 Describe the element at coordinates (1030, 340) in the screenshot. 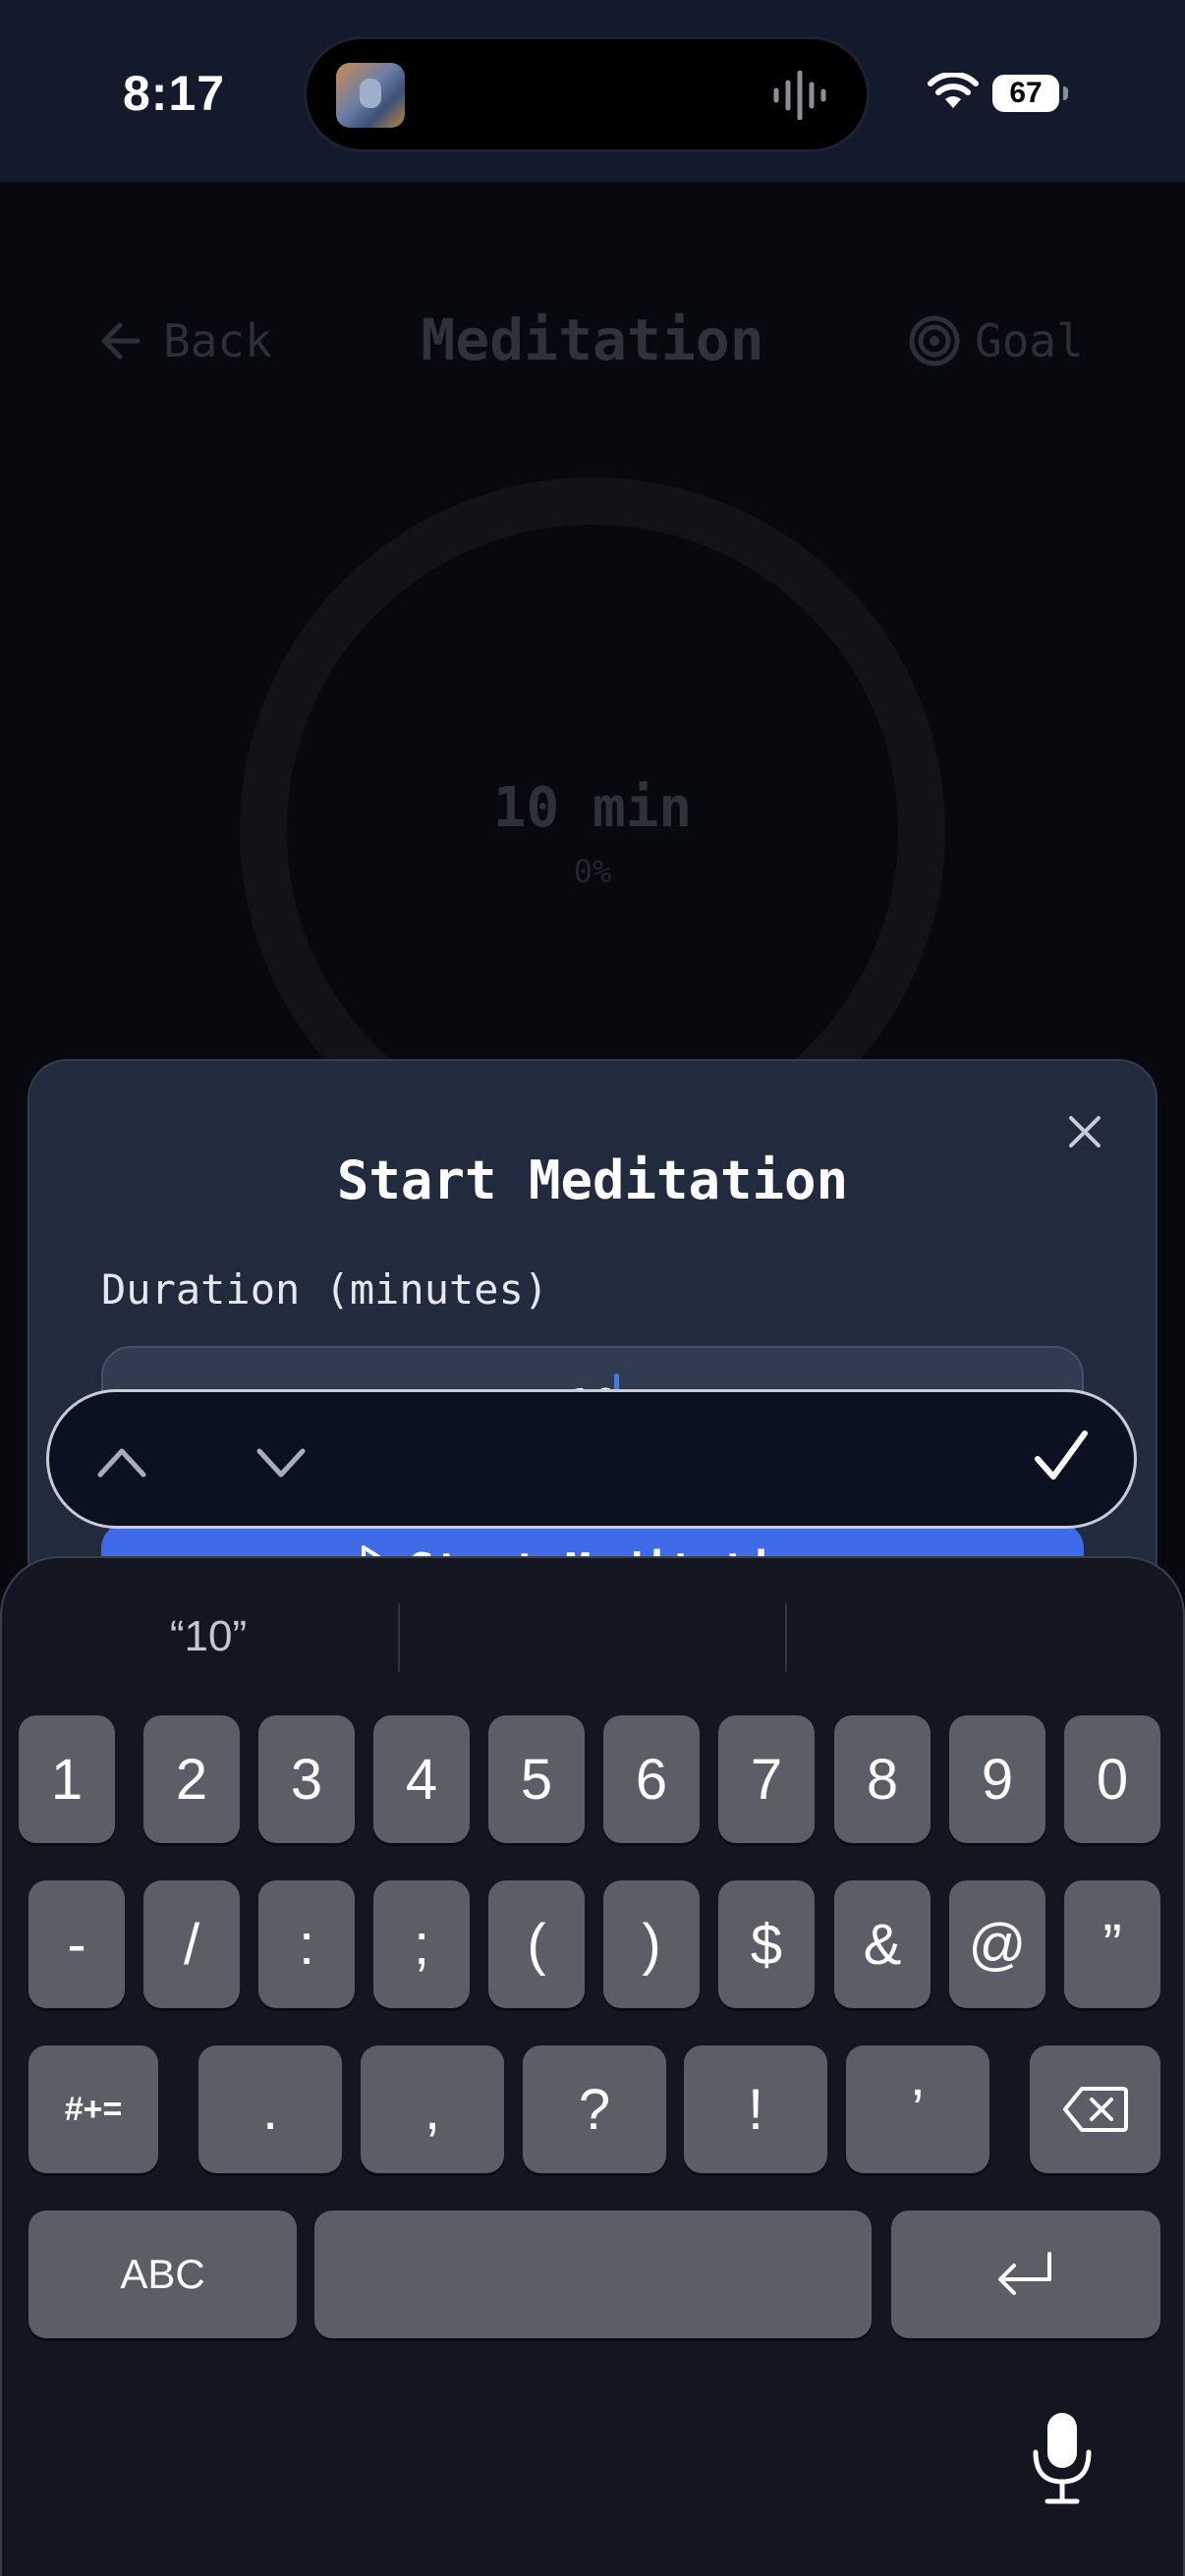

I see `goal-label: Goal` at that location.